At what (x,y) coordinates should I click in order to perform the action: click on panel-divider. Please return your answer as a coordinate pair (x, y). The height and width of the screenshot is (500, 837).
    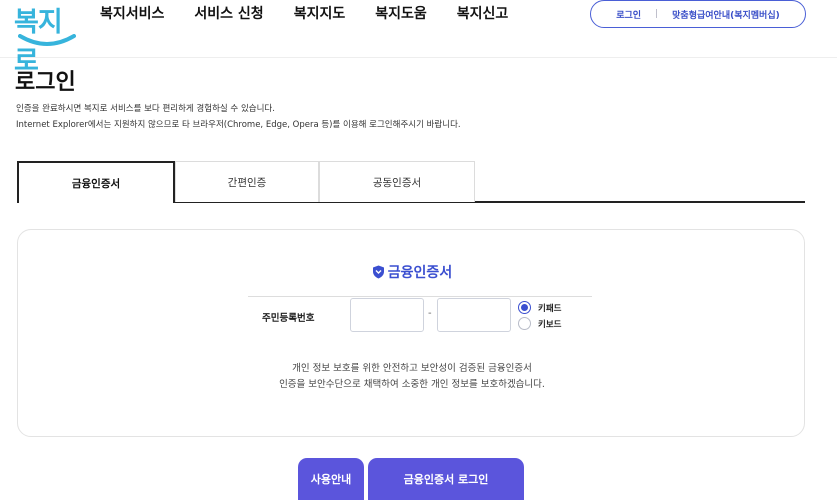
    Looking at the image, I should click on (420, 296).